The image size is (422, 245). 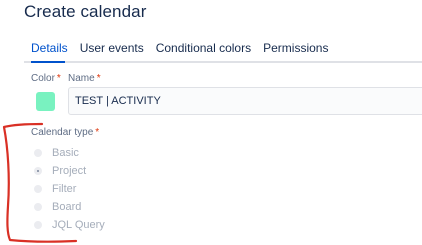 What do you see at coordinates (78, 225) in the screenshot?
I see `radio-option-label: JQL Query` at bounding box center [78, 225].